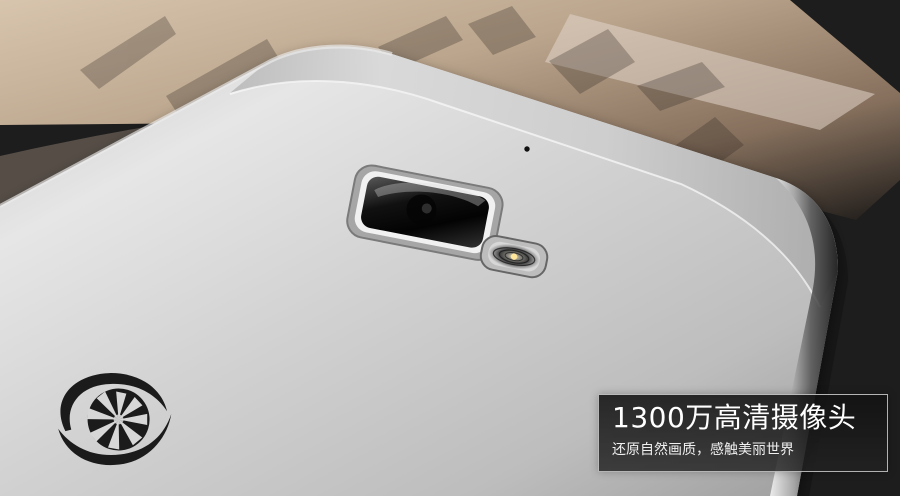  Describe the element at coordinates (734, 417) in the screenshot. I see `caption-title: 1300万高清摄像头` at that location.